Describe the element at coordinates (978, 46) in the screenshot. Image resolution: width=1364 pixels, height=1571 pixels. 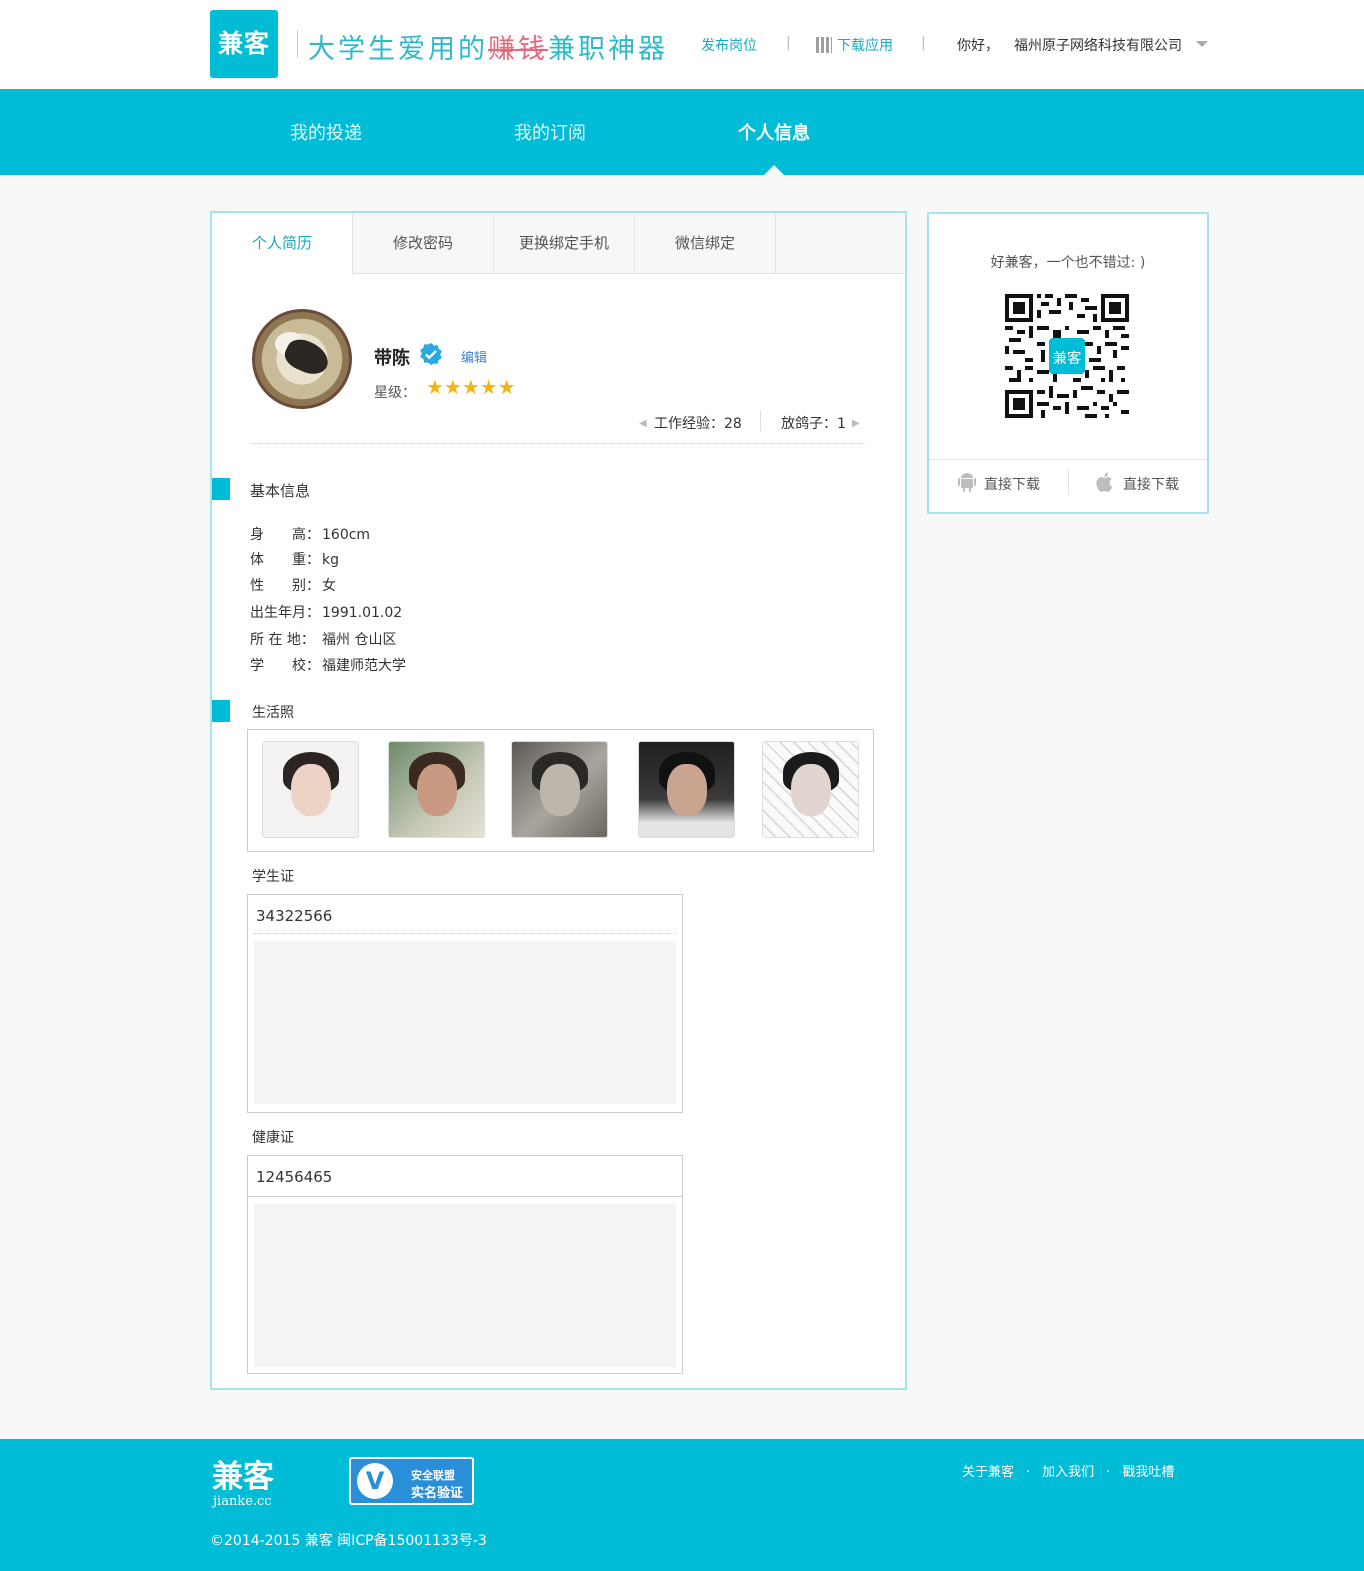
I see `greeting: 你好，` at that location.